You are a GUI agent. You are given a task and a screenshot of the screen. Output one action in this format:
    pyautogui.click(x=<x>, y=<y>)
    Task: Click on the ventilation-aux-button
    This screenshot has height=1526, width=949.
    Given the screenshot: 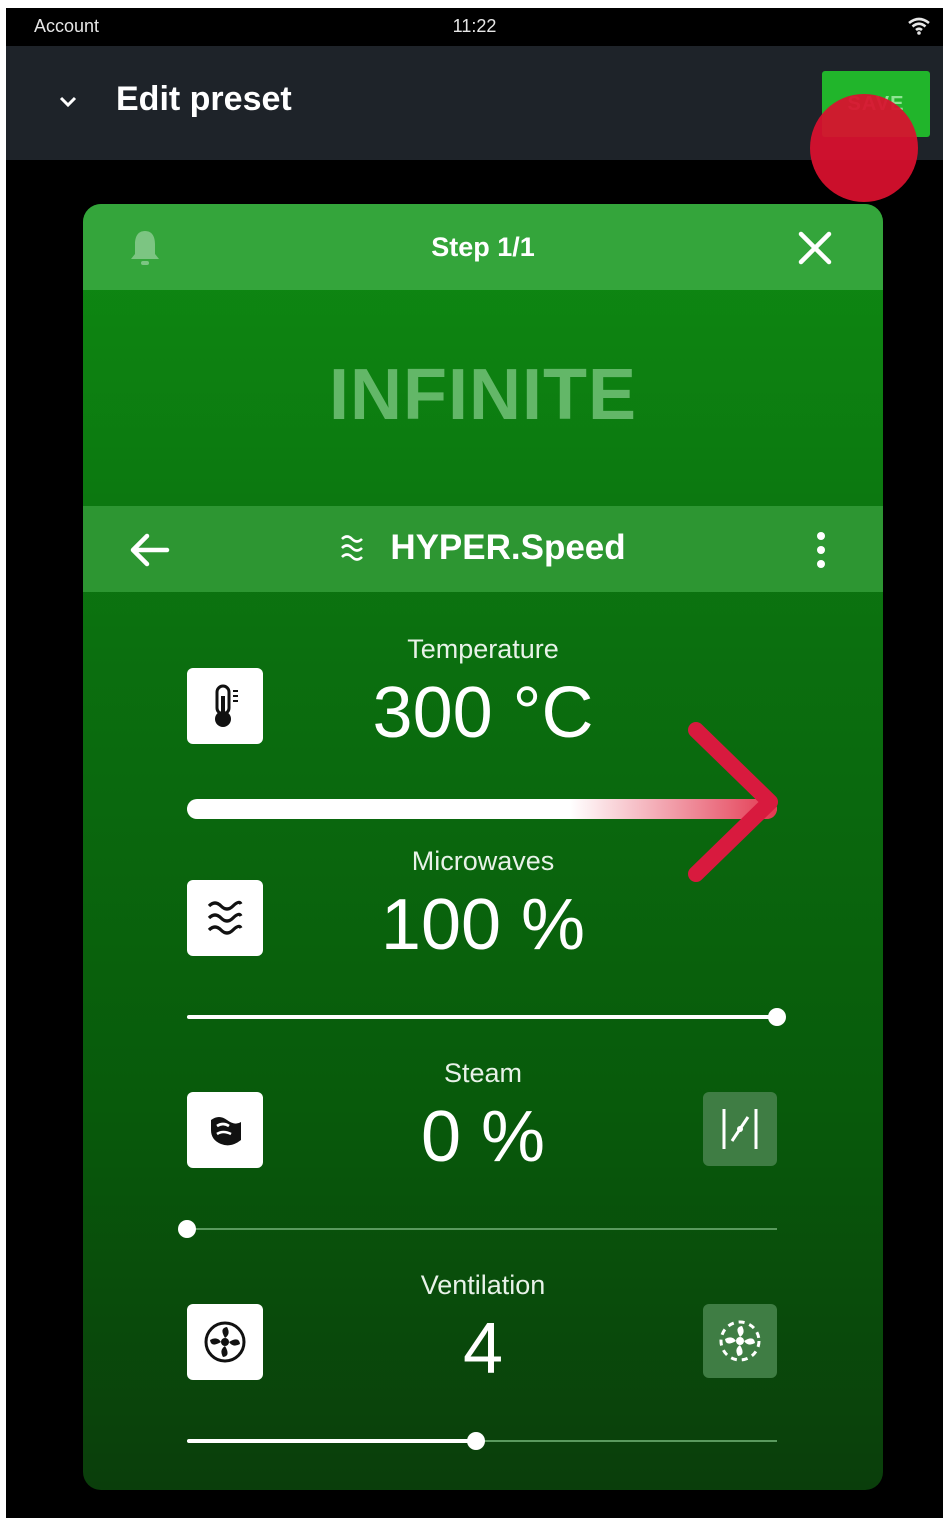 What is the action you would take?
    pyautogui.click(x=740, y=1341)
    